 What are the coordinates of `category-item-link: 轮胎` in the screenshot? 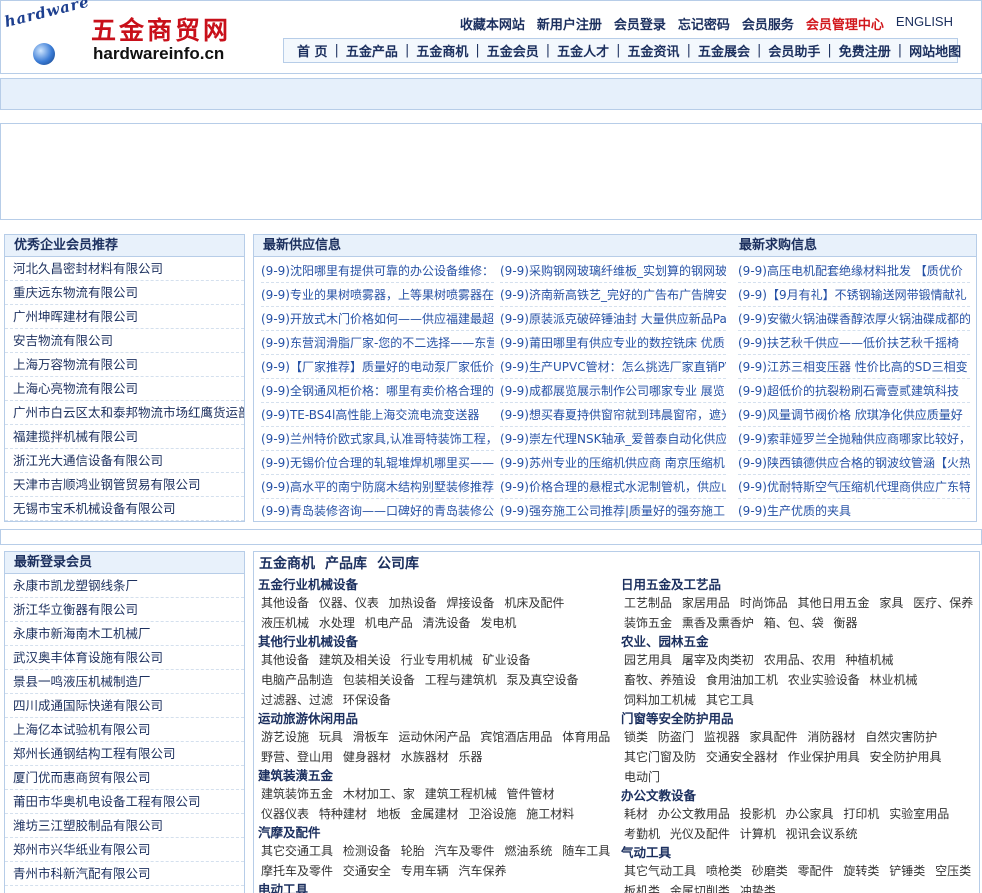 It's located at (413, 851).